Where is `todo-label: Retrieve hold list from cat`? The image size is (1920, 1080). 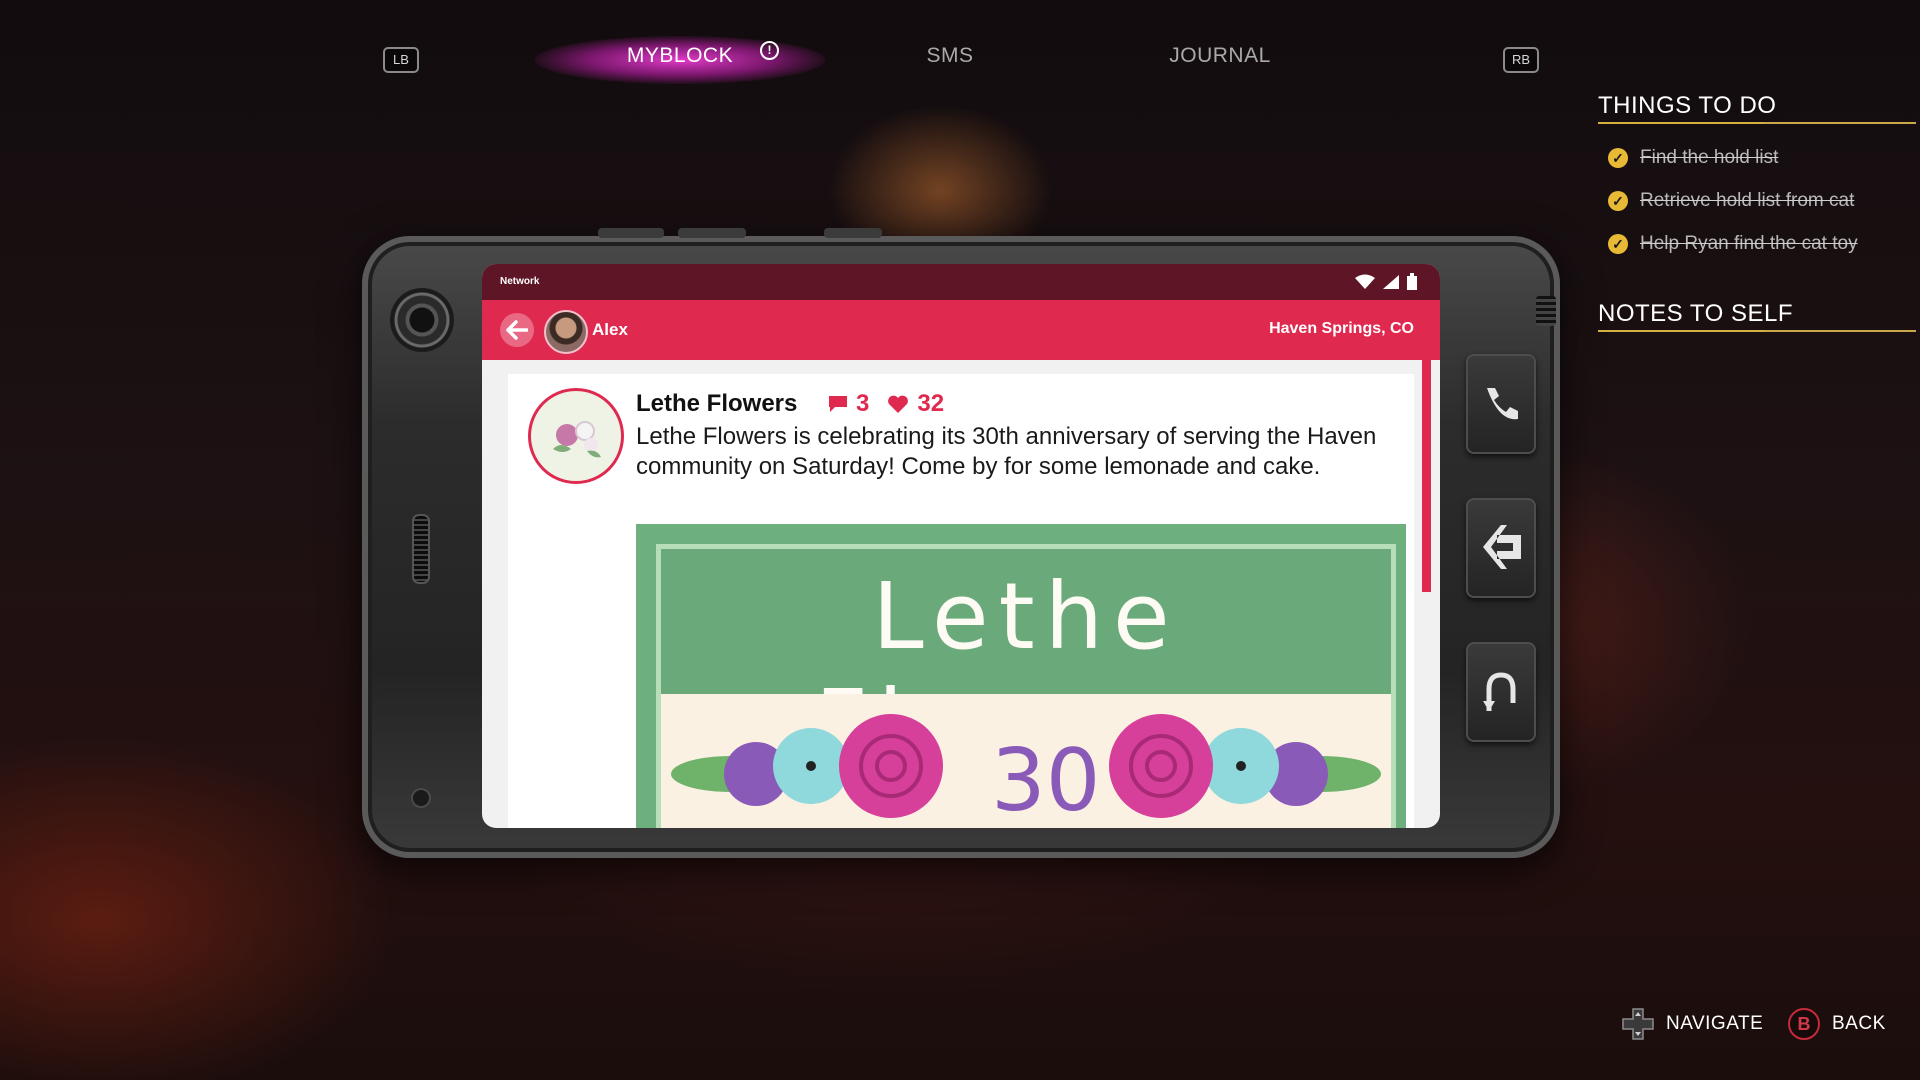
todo-label: Retrieve hold list from cat is located at coordinates (1747, 200).